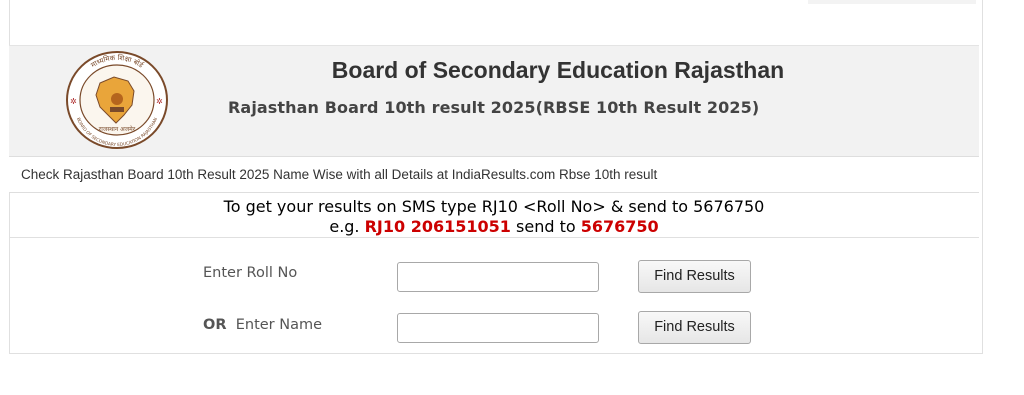 This screenshot has width=1024, height=395. I want to click on board-title: Board of Secondary Education Rajasthan, so click(558, 70).